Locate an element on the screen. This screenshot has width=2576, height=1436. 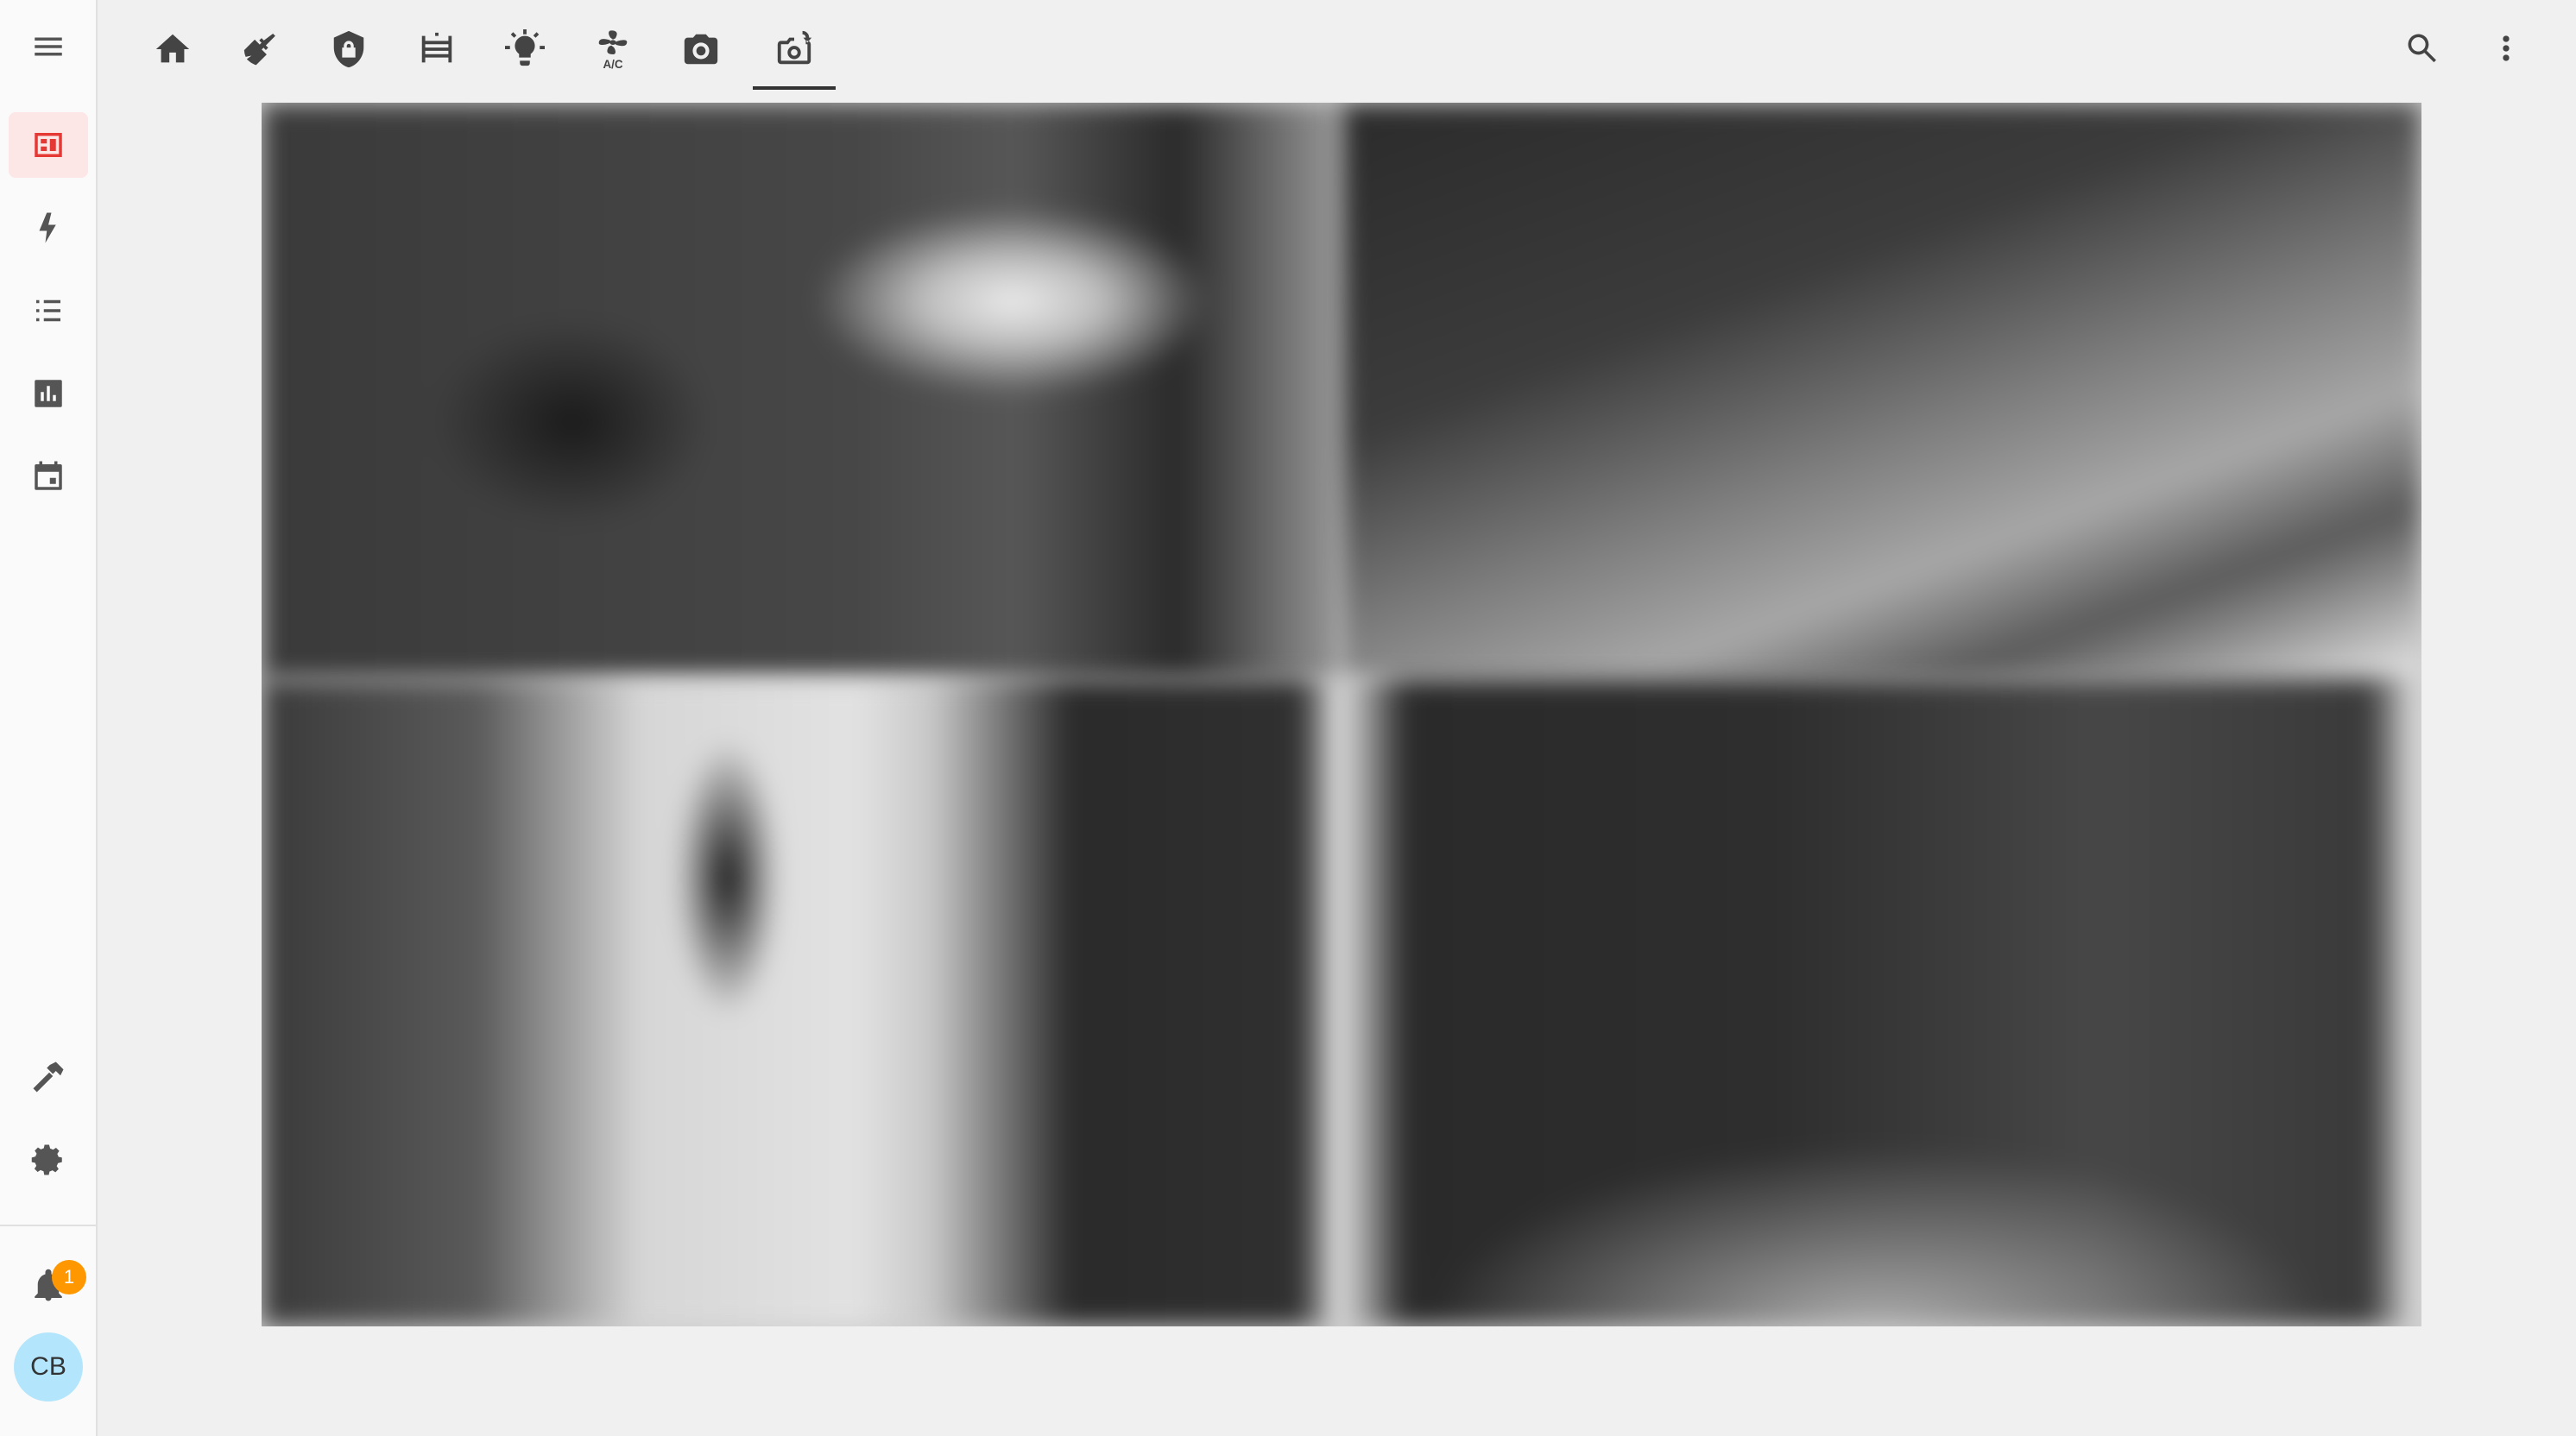
more-options-button is located at coordinates (2506, 48).